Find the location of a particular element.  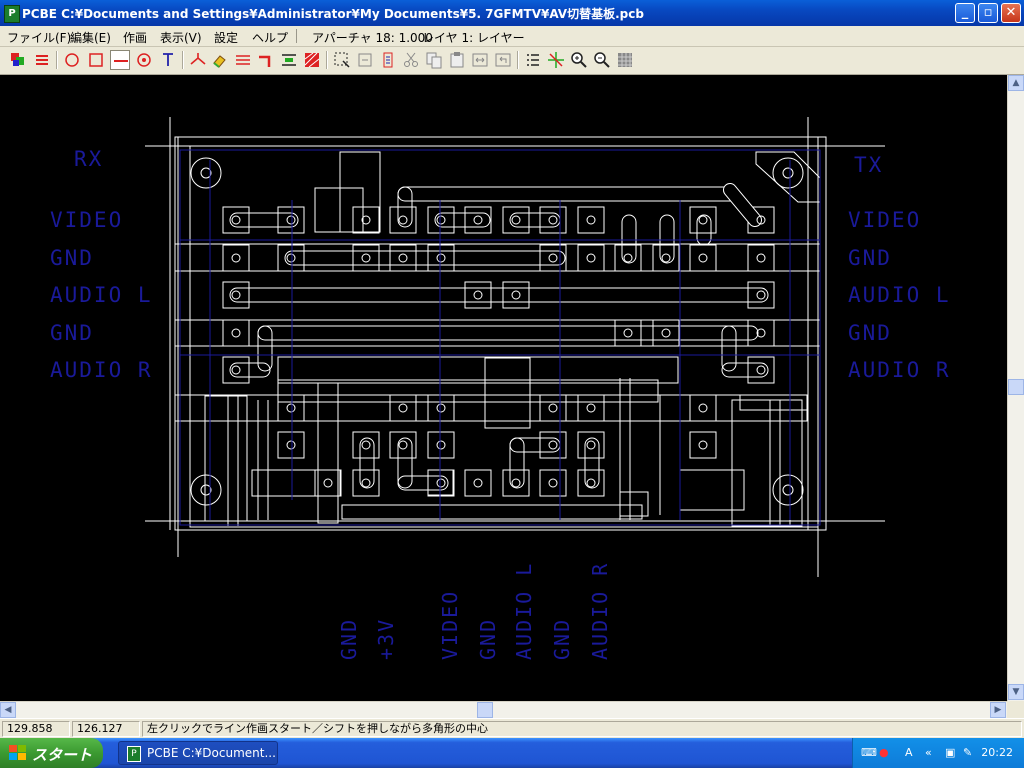

minimize-button: _ is located at coordinates (965, 13).